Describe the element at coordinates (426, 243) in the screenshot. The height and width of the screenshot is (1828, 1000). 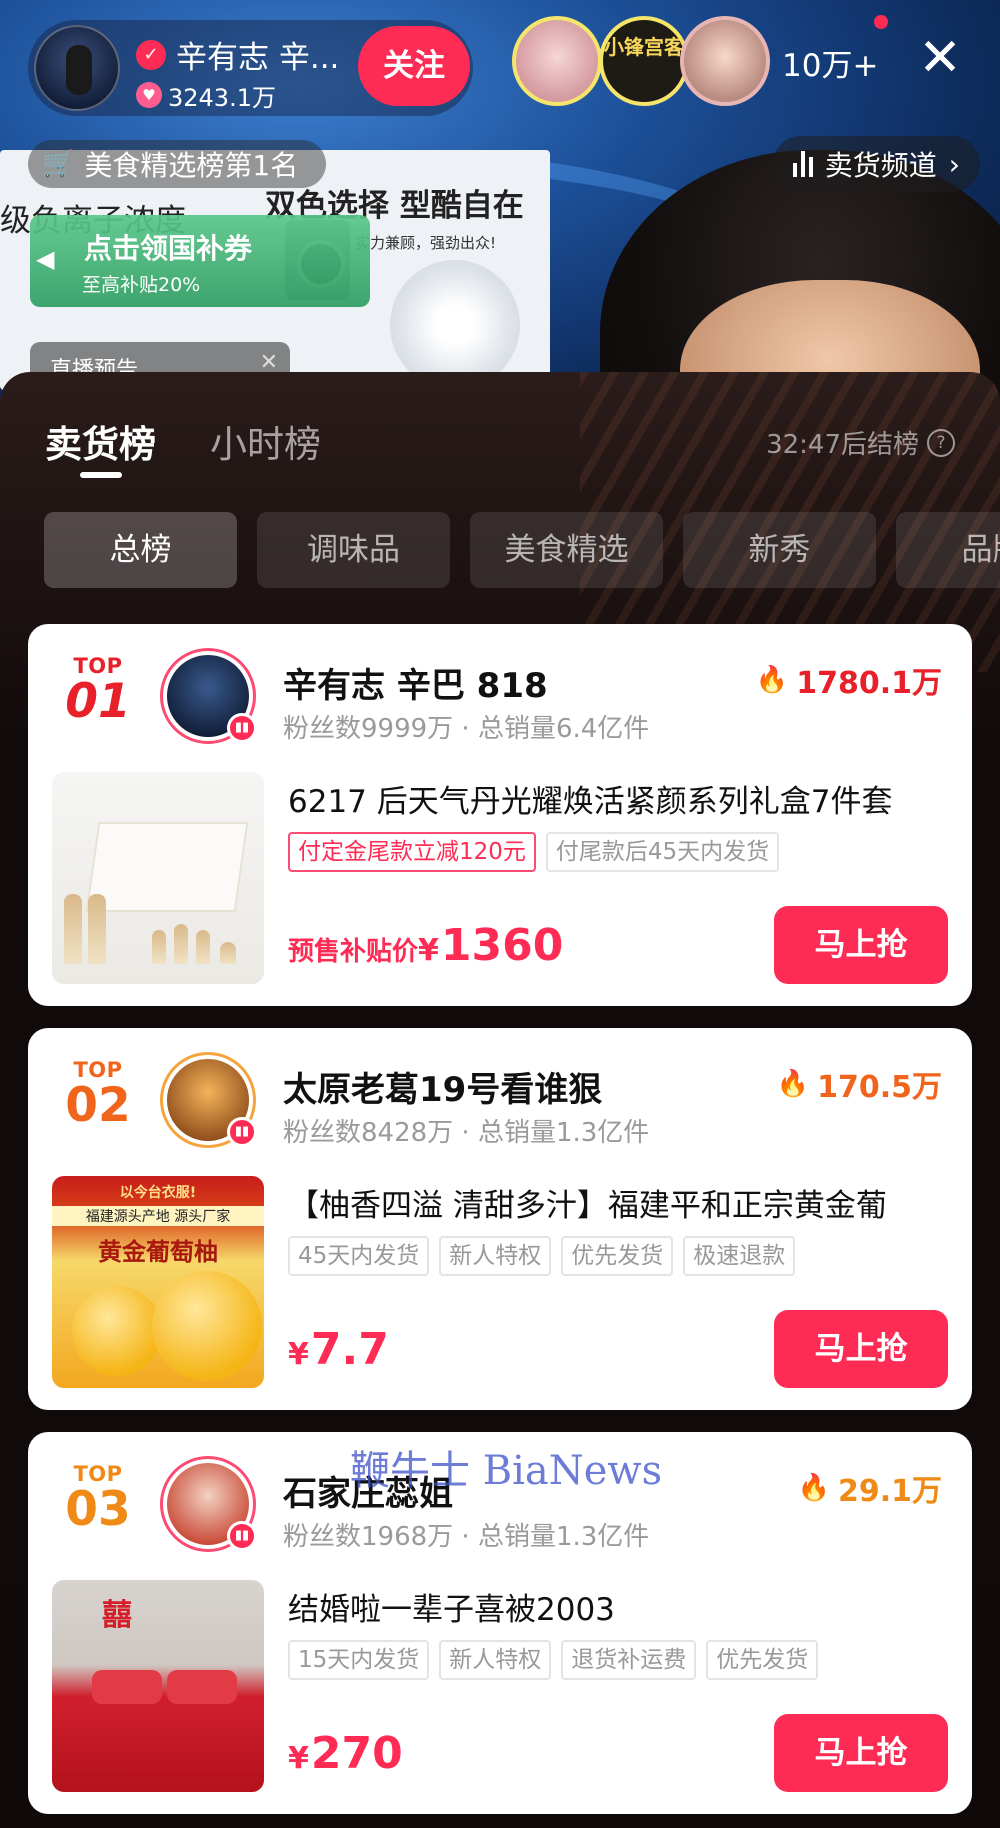
I see `promo-board-subtitle: 实力兼顾，强劲出众!` at that location.